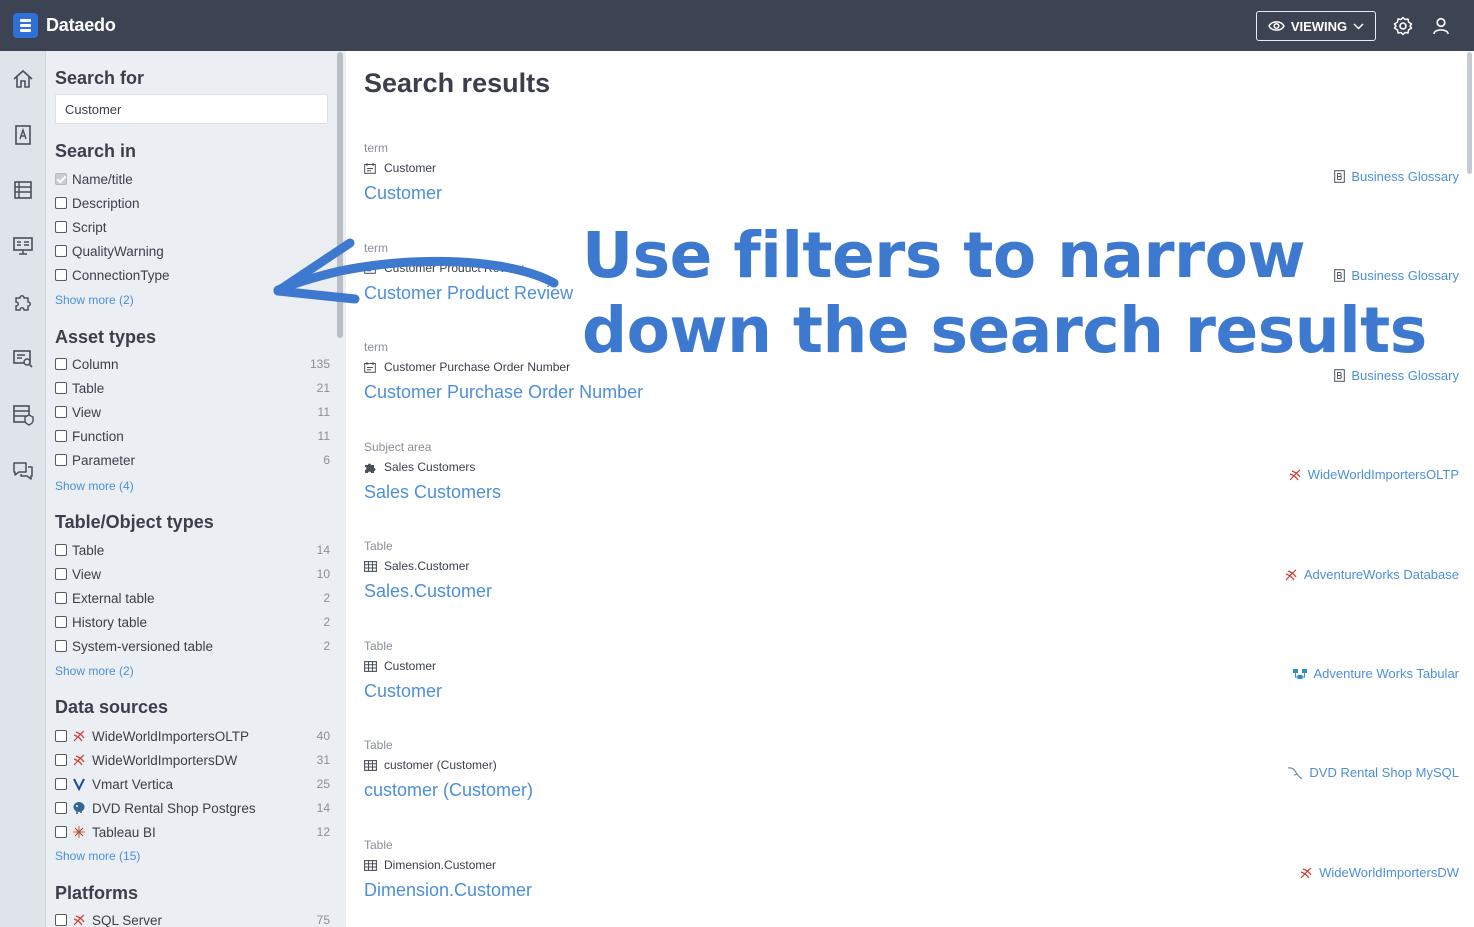 This screenshot has height=927, width=1474. I want to click on result-source-link: AdventureWorks Database, so click(1371, 574).